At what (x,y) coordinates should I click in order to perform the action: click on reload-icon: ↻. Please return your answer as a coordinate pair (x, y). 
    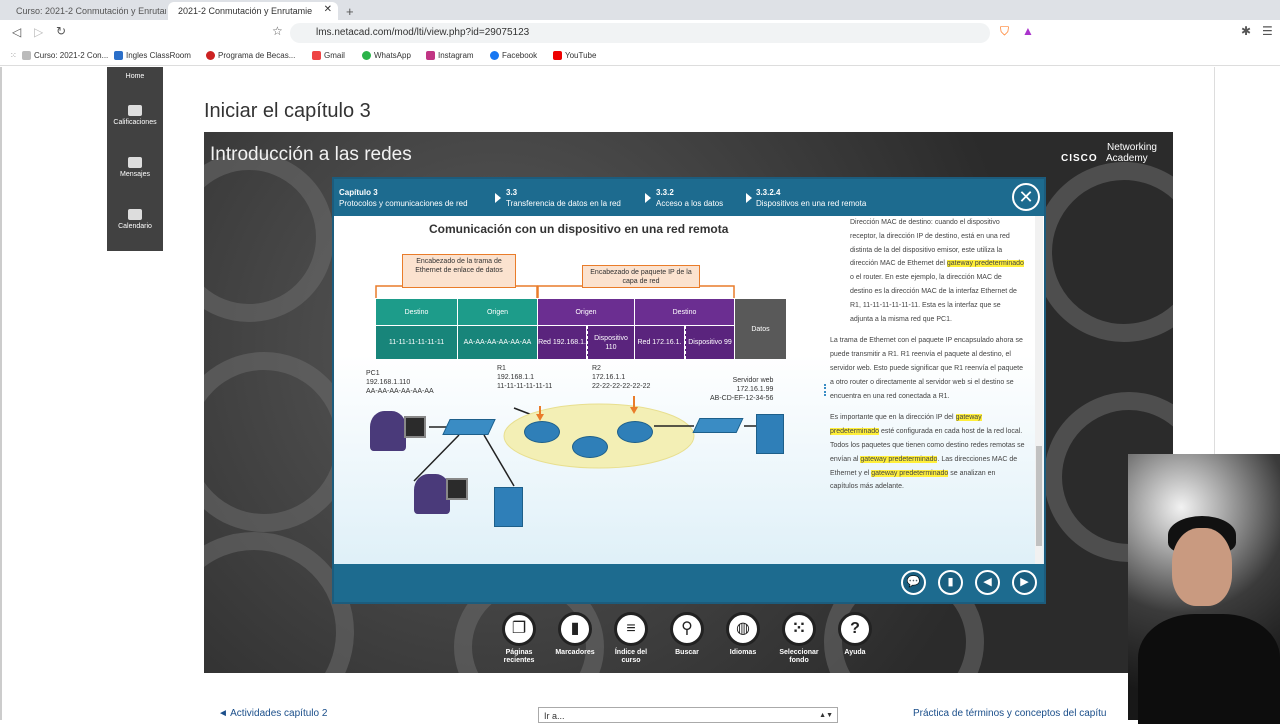
    Looking at the image, I should click on (61, 31).